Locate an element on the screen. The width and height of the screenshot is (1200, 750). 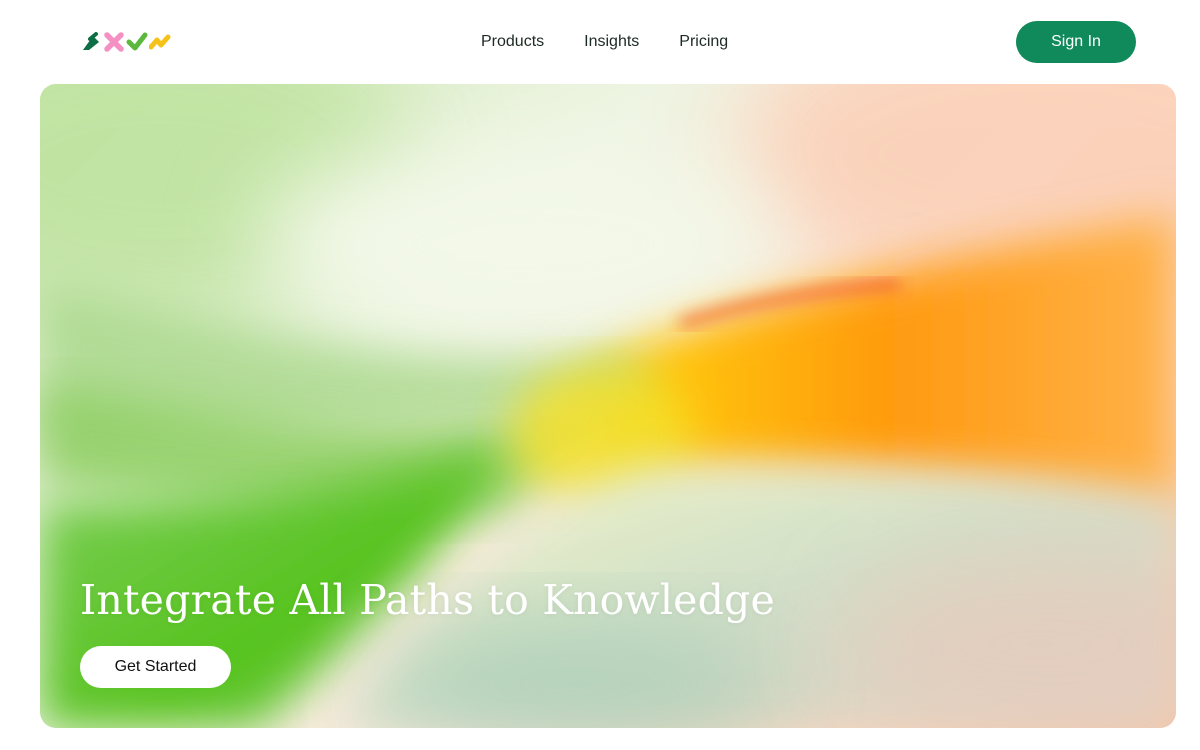
yellow-zigzag-icon is located at coordinates (160, 42).